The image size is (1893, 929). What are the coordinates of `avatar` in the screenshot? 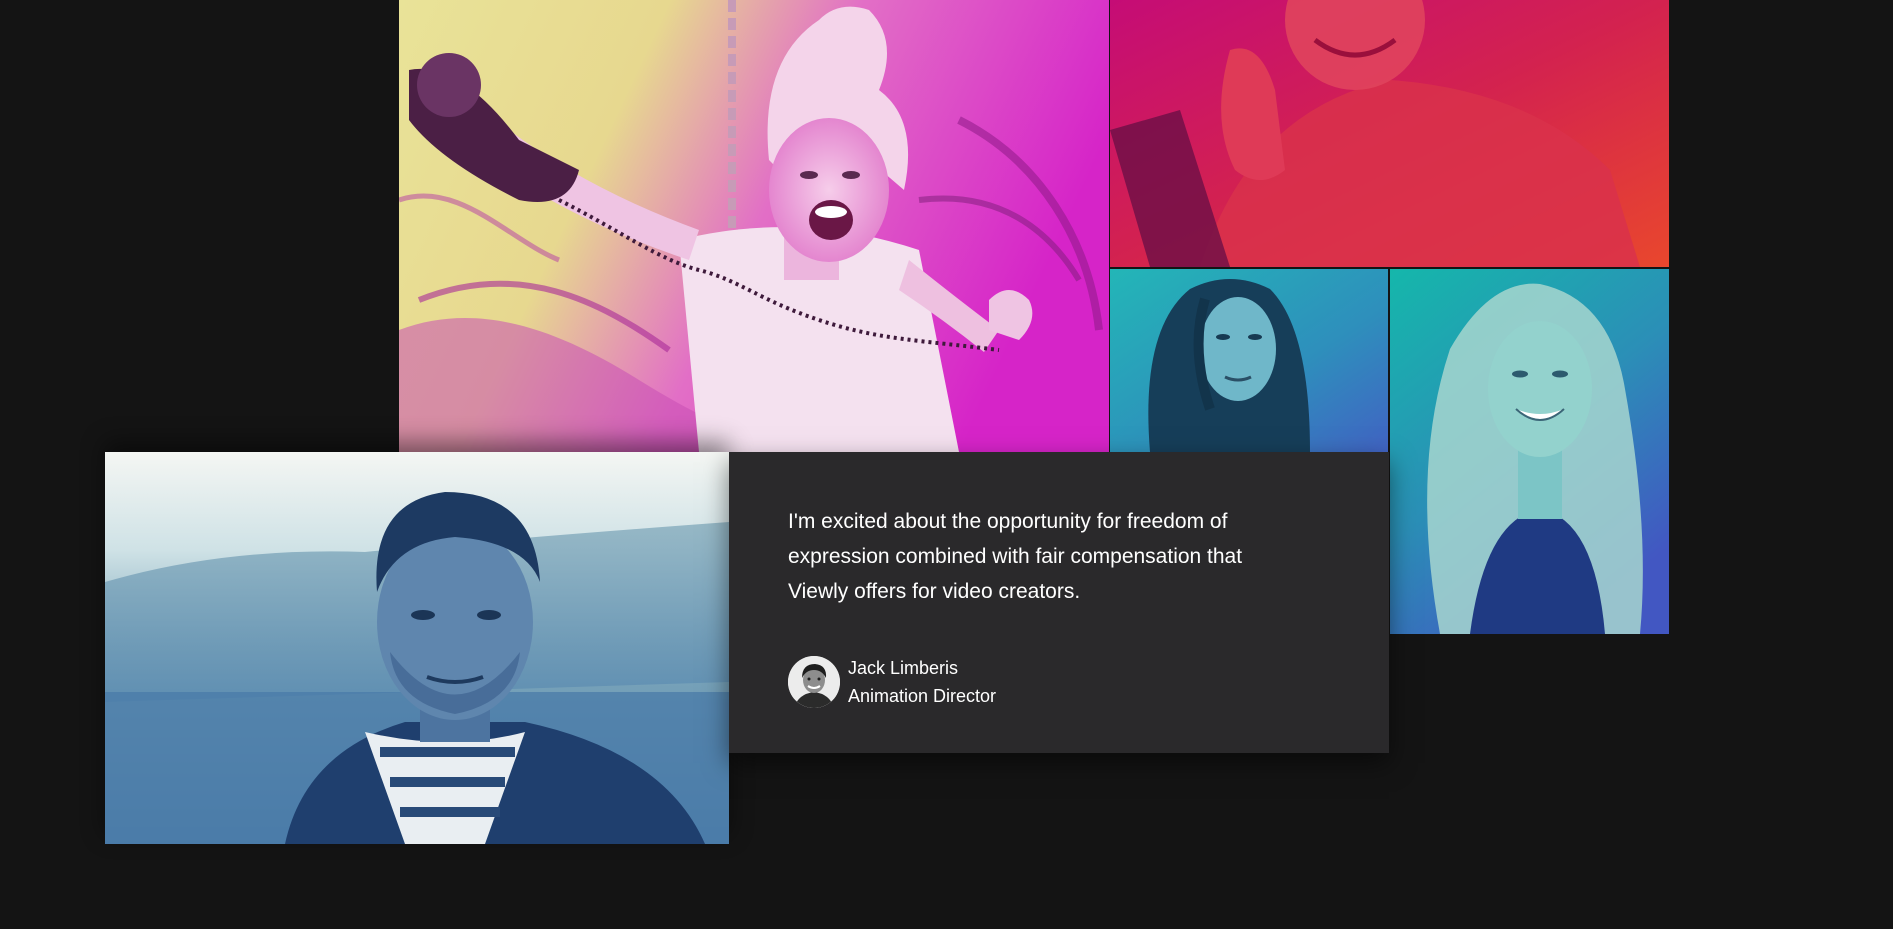 It's located at (814, 682).